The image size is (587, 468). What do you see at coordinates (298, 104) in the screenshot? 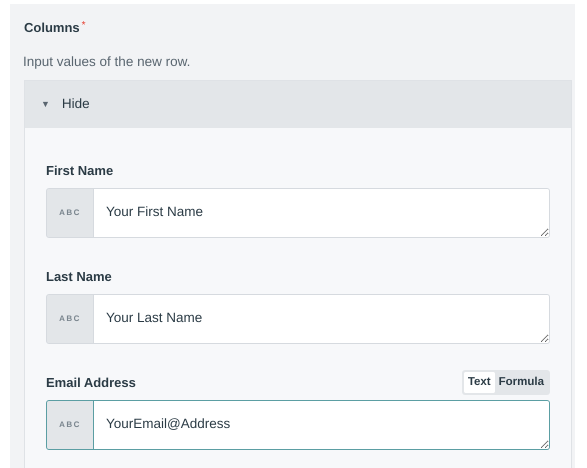
I see `collapse-toggle: ▼ Hide` at bounding box center [298, 104].